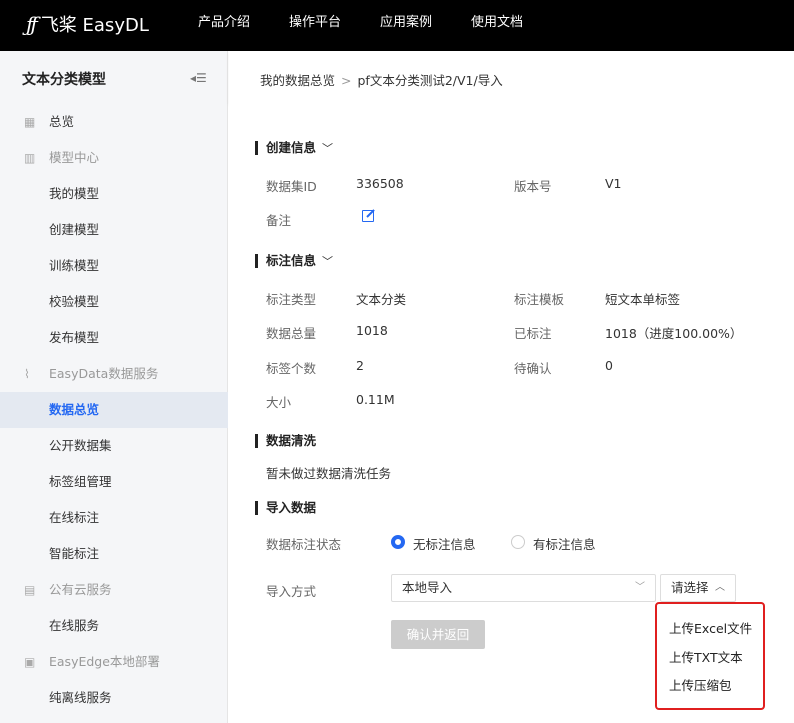  I want to click on breadcrumb: 我的数据总览 > pf文本分类测试2/V1/导入, so click(381, 79).